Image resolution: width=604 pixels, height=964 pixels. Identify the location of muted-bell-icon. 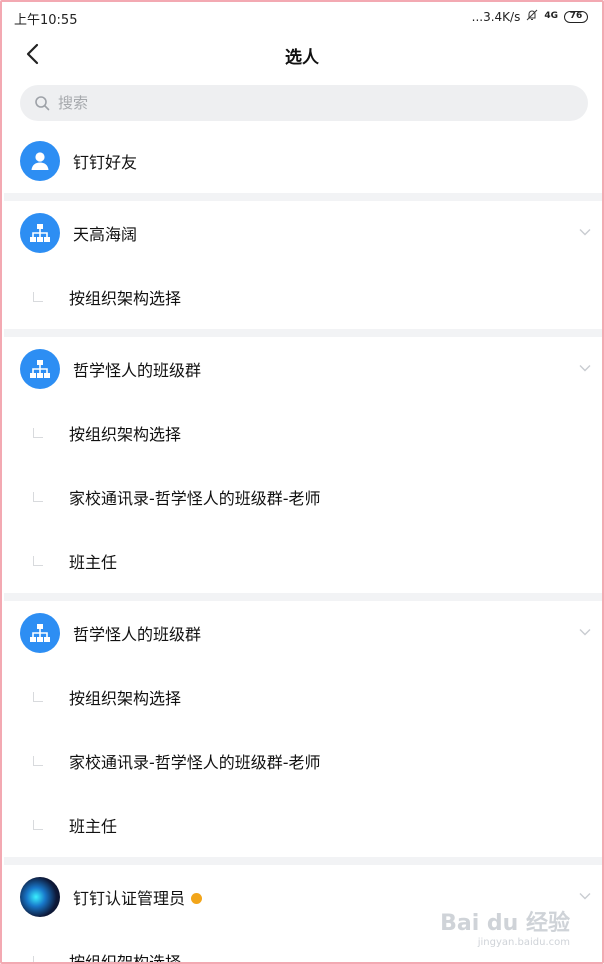
(532, 16).